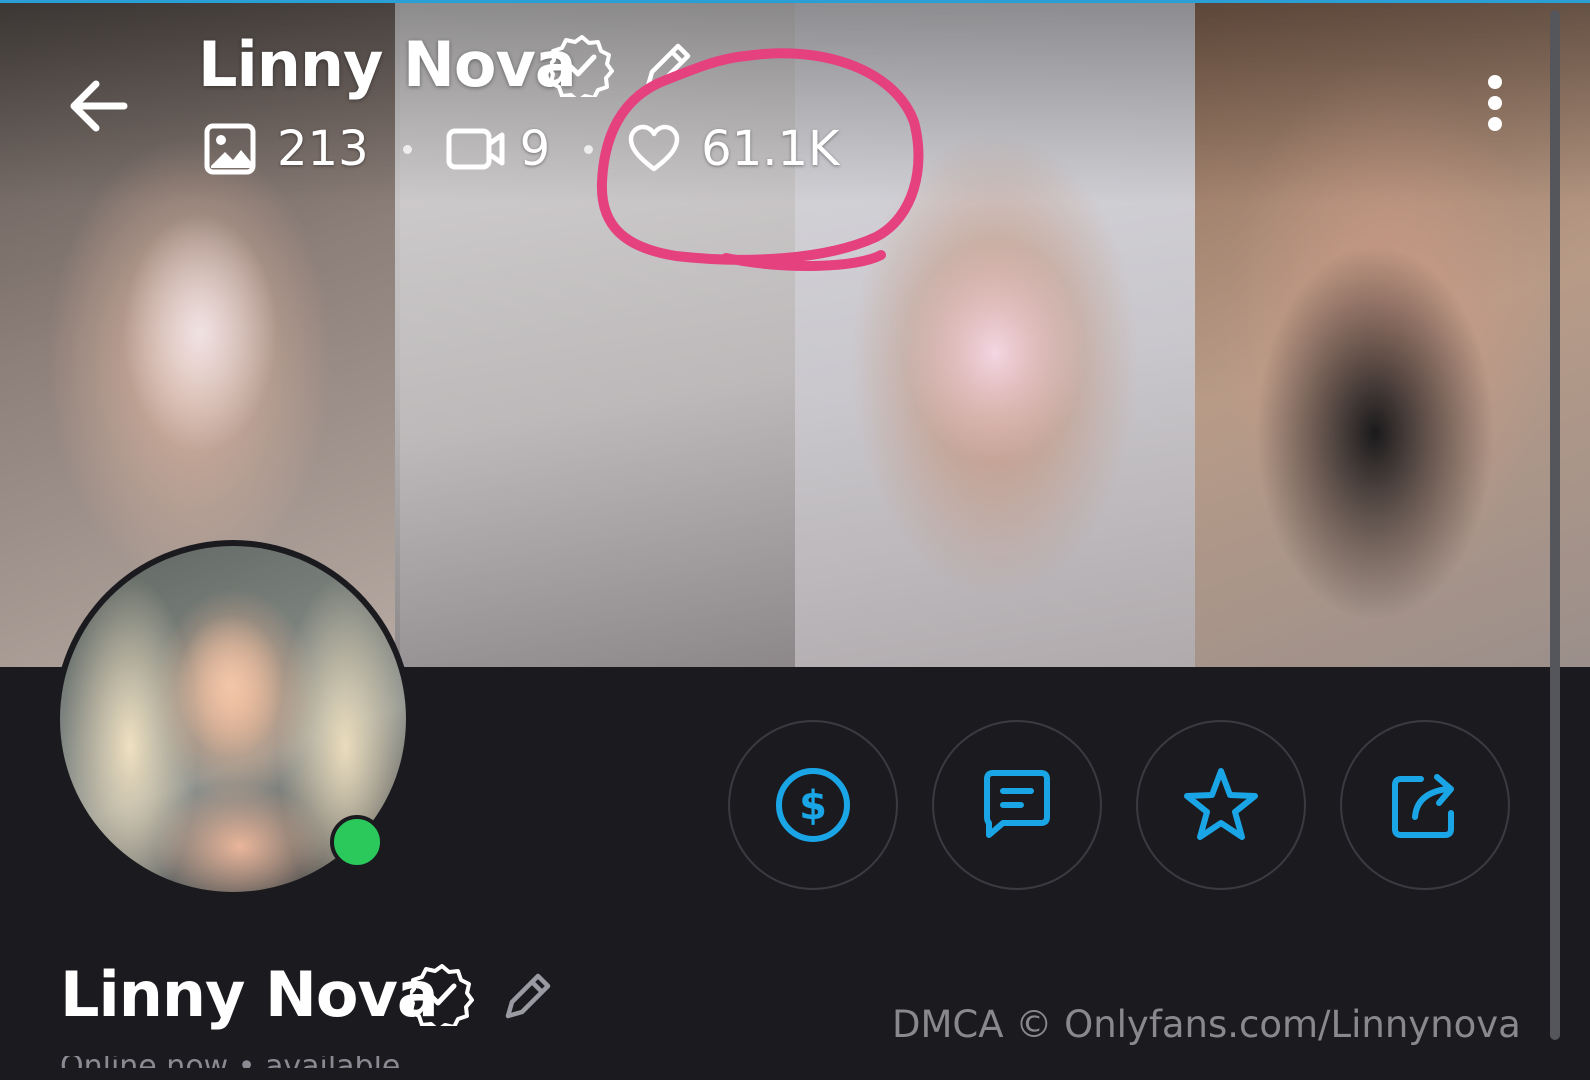 The width and height of the screenshot is (1590, 1080). What do you see at coordinates (770, 149) in the screenshot?
I see `likes-count: 61.1K` at bounding box center [770, 149].